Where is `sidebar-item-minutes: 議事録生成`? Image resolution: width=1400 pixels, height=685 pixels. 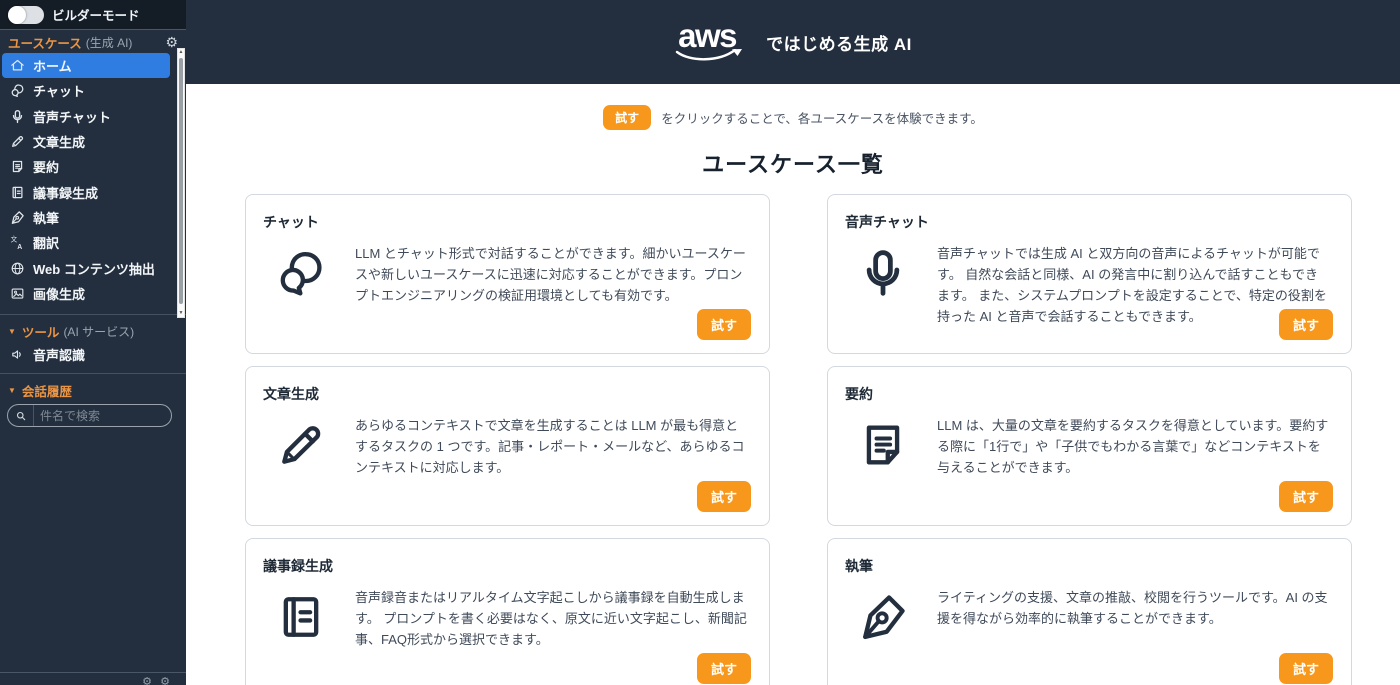
sidebar-item-minutes: 議事録生成 is located at coordinates (86, 191).